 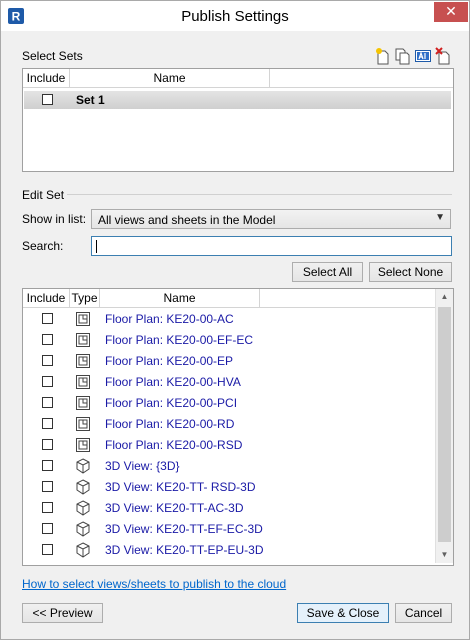 What do you see at coordinates (440, 217) in the screenshot?
I see `chevron-down-icon: ▼` at bounding box center [440, 217].